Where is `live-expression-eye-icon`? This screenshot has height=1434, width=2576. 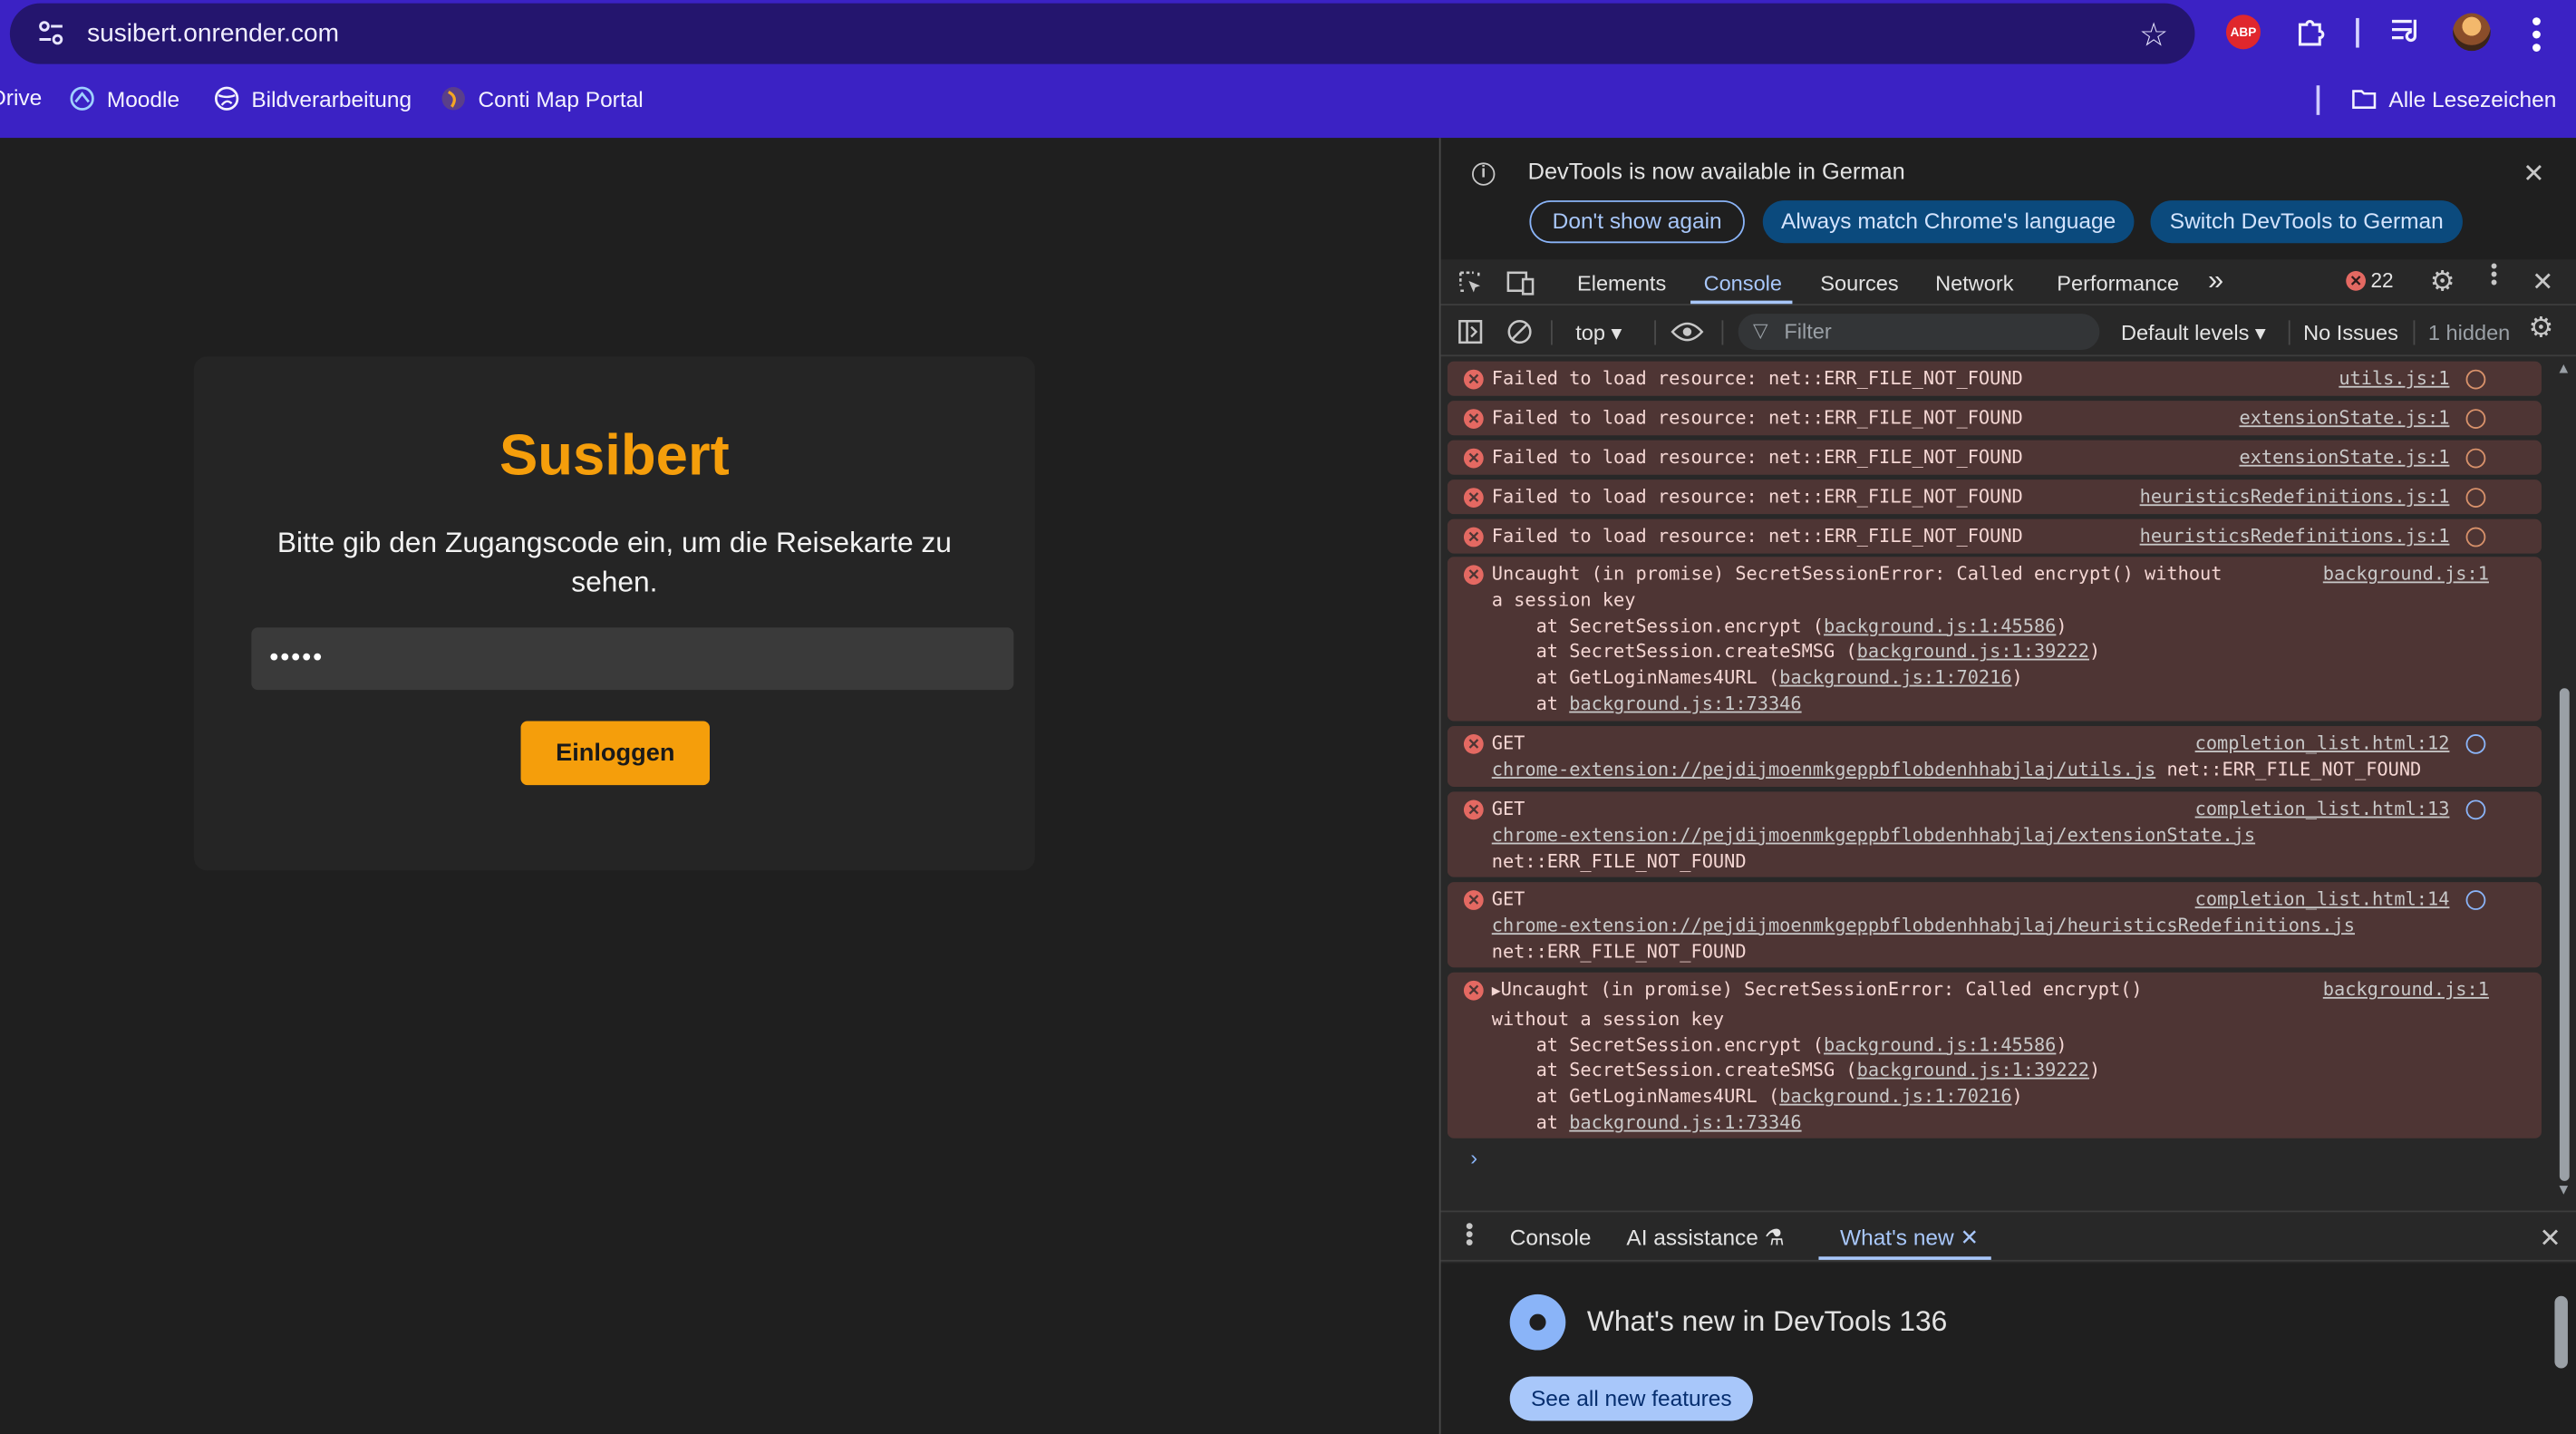
live-expression-eye-icon is located at coordinates (1687, 331).